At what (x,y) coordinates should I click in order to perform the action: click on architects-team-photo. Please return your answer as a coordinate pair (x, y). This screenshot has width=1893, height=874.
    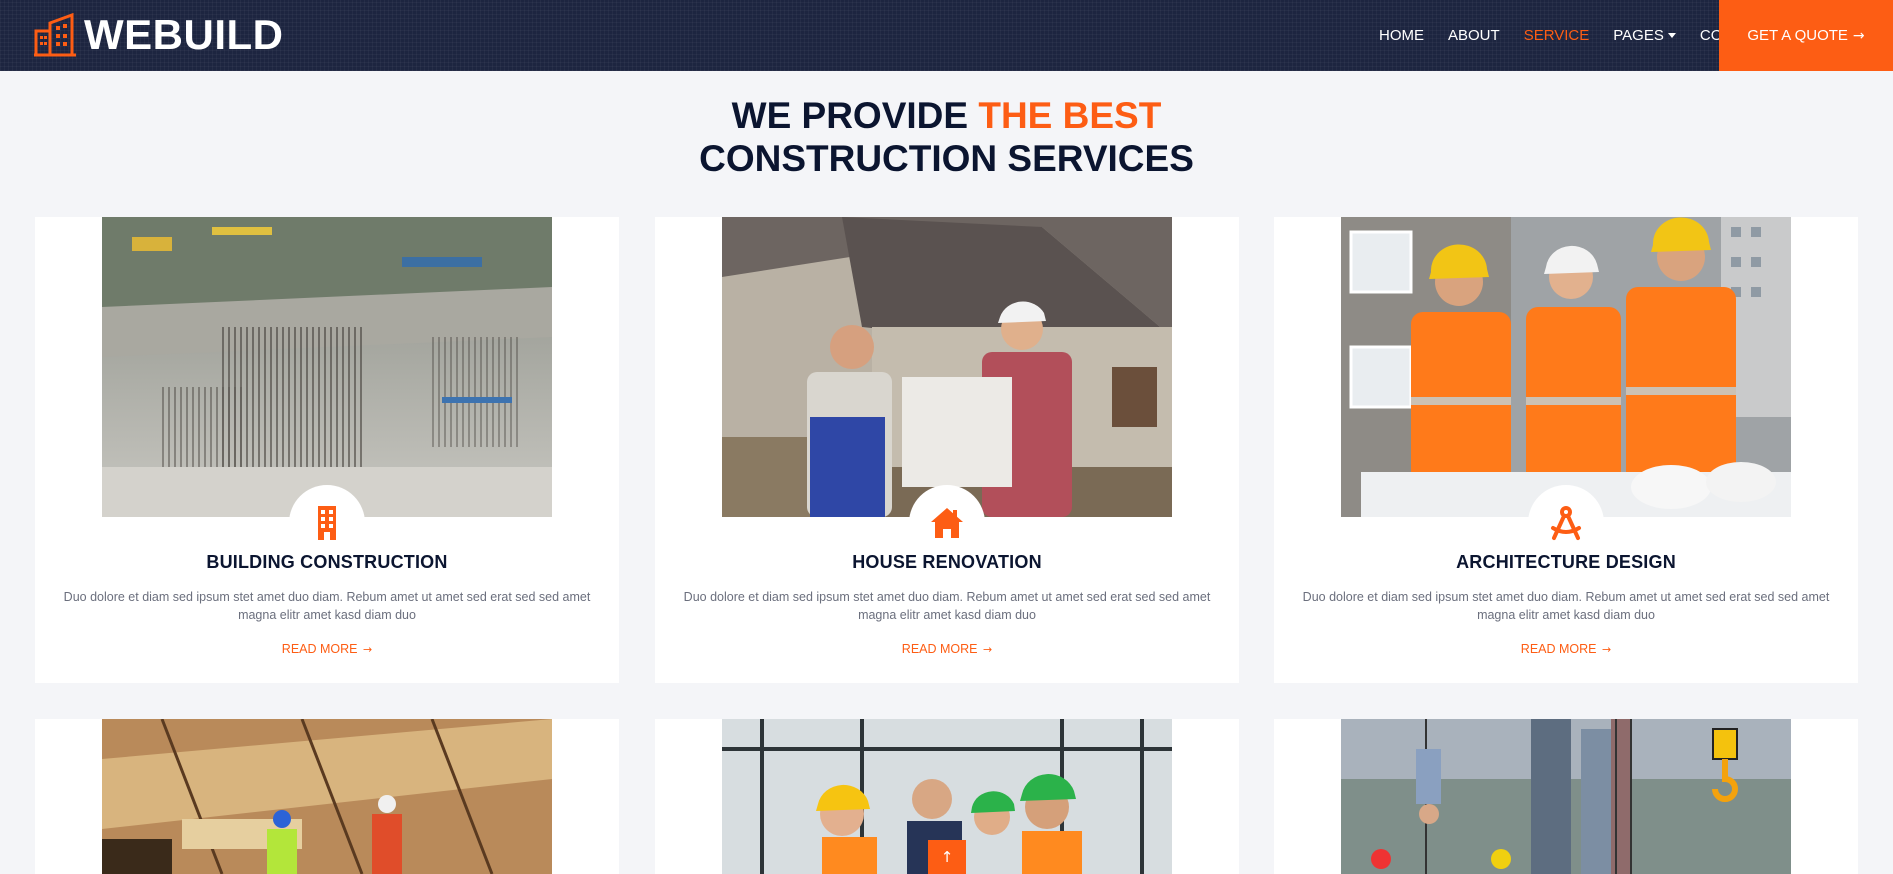
    Looking at the image, I should click on (1566, 367).